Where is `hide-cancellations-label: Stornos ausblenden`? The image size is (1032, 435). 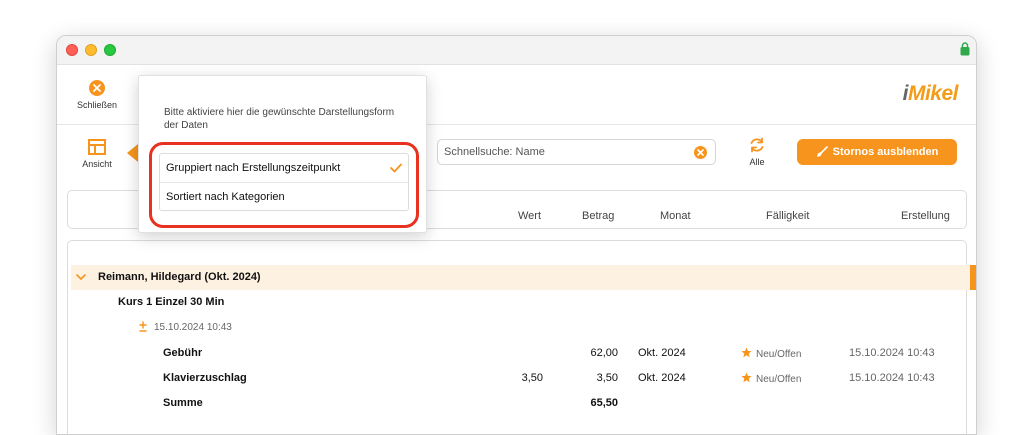
hide-cancellations-label: Stornos ausblenden is located at coordinates (885, 152).